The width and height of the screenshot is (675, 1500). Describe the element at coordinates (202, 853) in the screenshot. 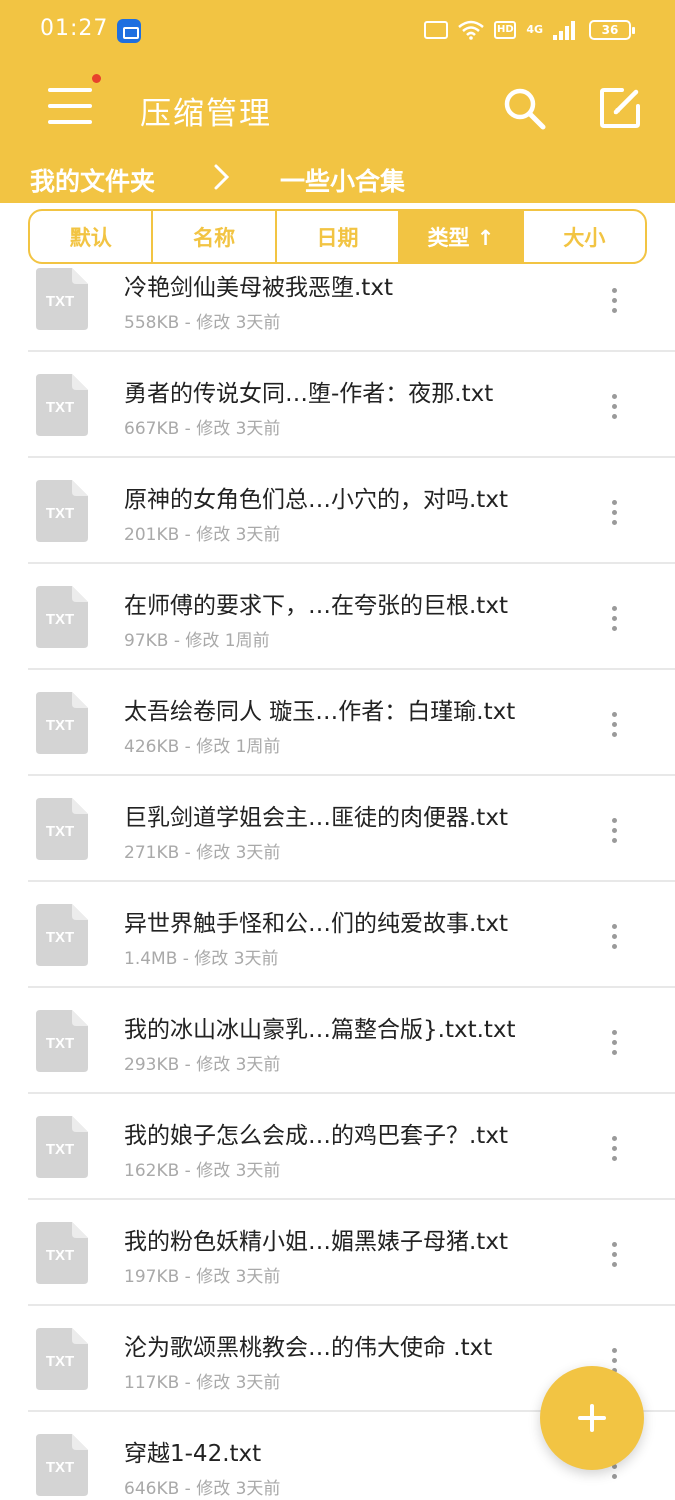

I see `file-meta: 271KB - 修改 3天前` at that location.